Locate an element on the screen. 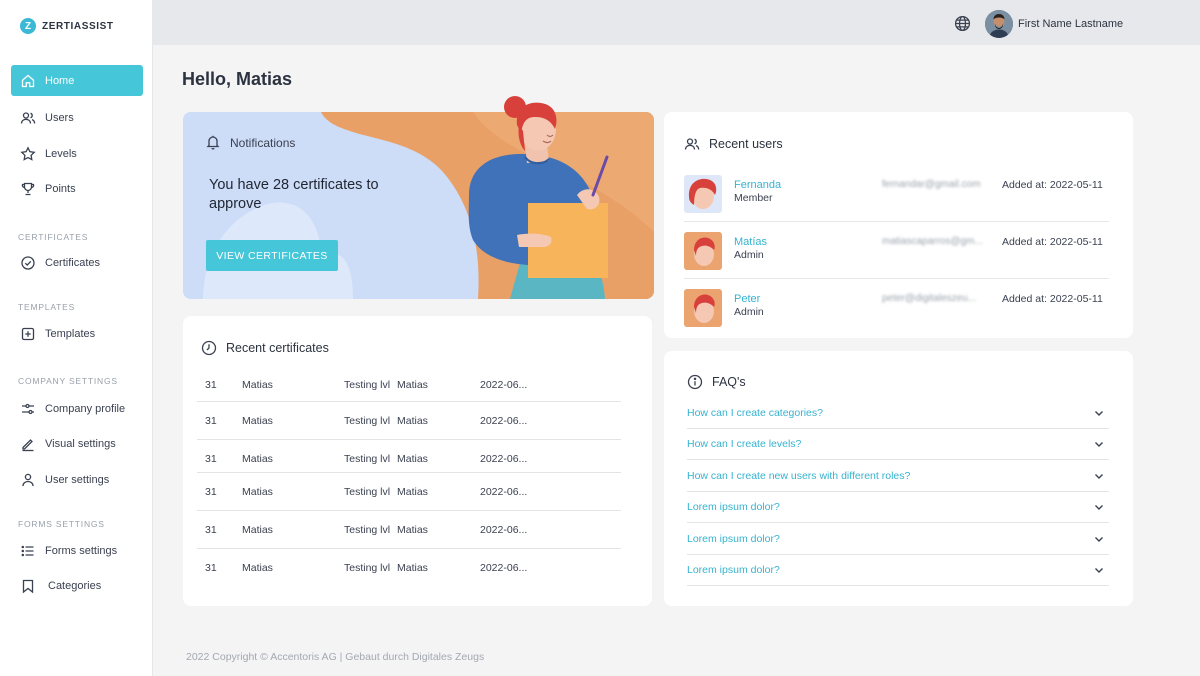  home-icon is located at coordinates (28, 80).